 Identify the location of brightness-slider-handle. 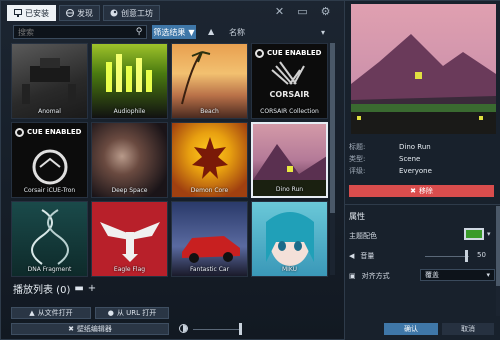
(240, 329).